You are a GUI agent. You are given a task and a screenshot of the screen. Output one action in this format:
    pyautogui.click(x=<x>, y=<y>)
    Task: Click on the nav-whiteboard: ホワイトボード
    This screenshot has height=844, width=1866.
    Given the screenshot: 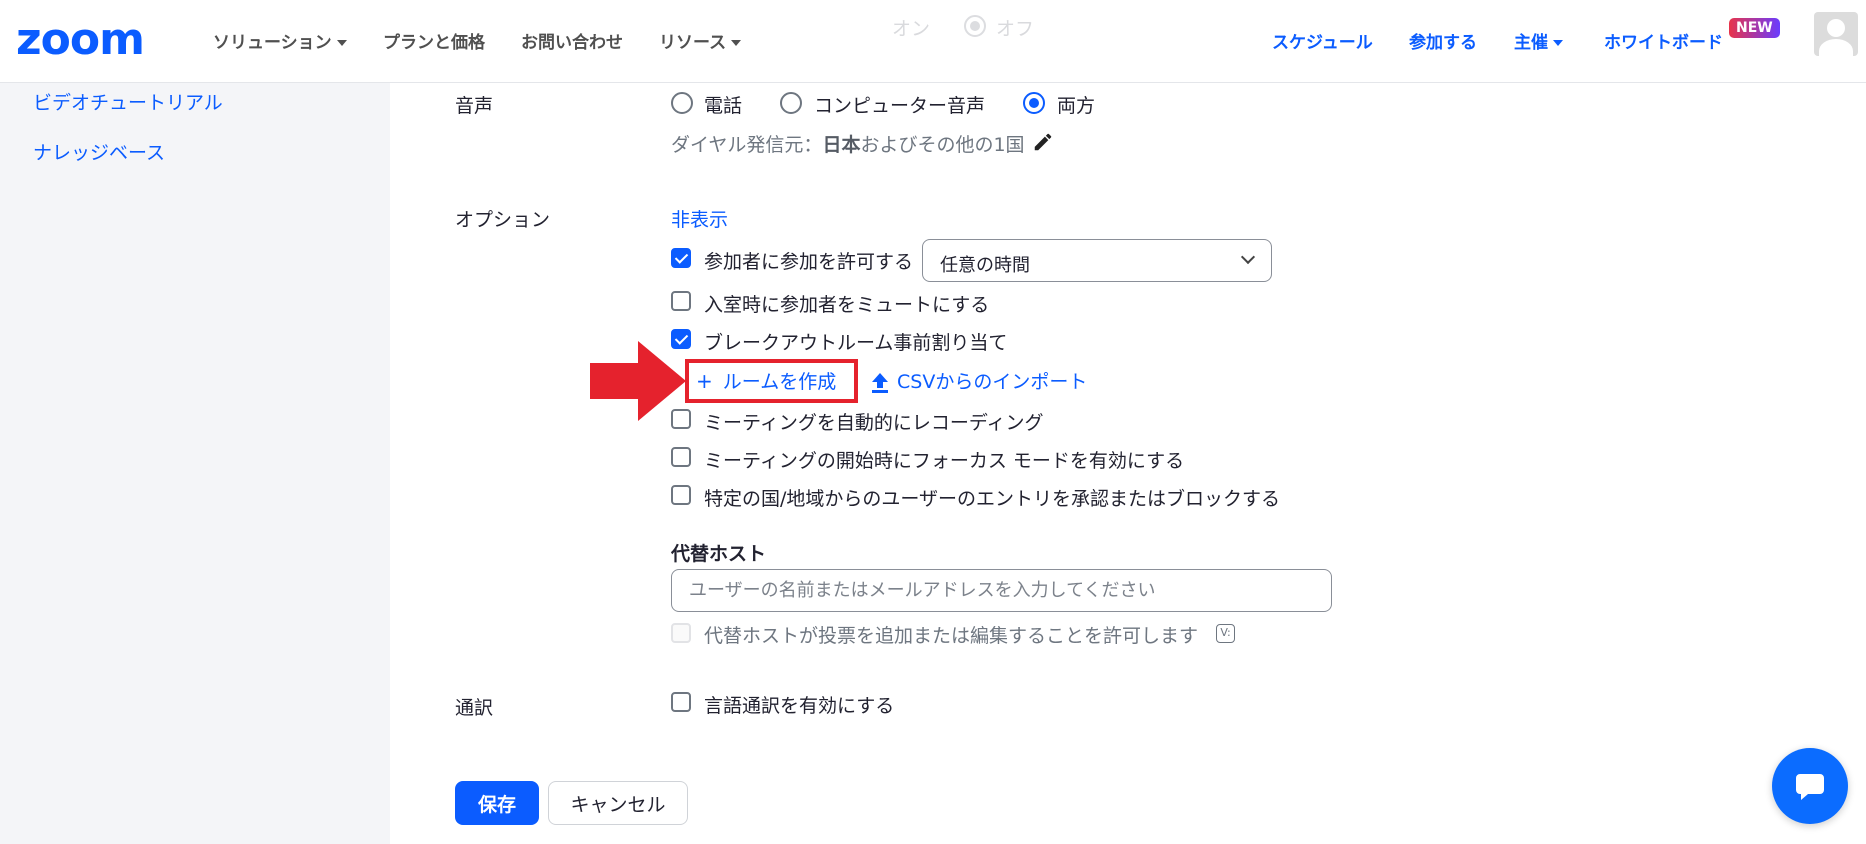 What is the action you would take?
    pyautogui.click(x=1663, y=40)
    